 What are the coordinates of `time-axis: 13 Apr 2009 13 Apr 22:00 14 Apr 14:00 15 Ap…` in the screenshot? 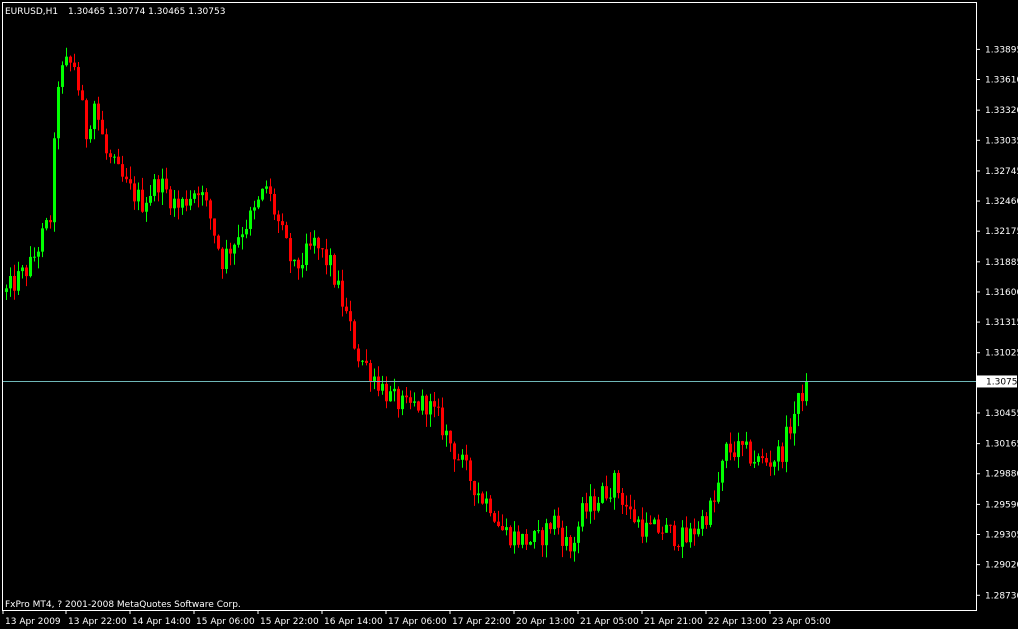 It's located at (416, 618).